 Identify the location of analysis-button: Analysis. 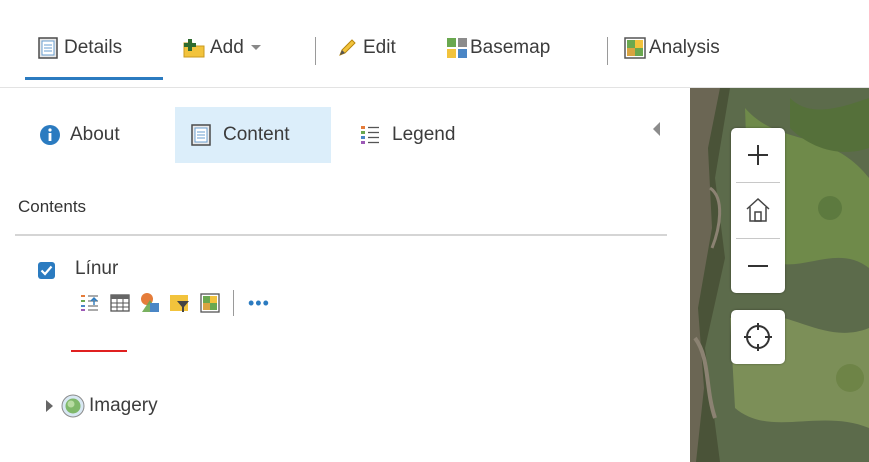
(672, 48).